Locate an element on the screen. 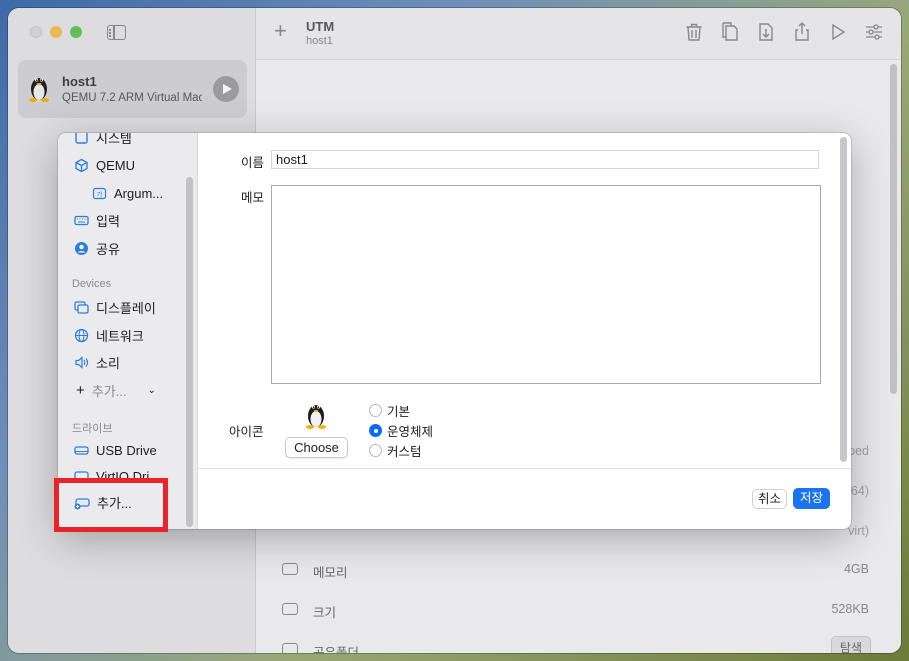 The image size is (909, 661). sidebar-item-network: 네트워크 is located at coordinates (109, 335).